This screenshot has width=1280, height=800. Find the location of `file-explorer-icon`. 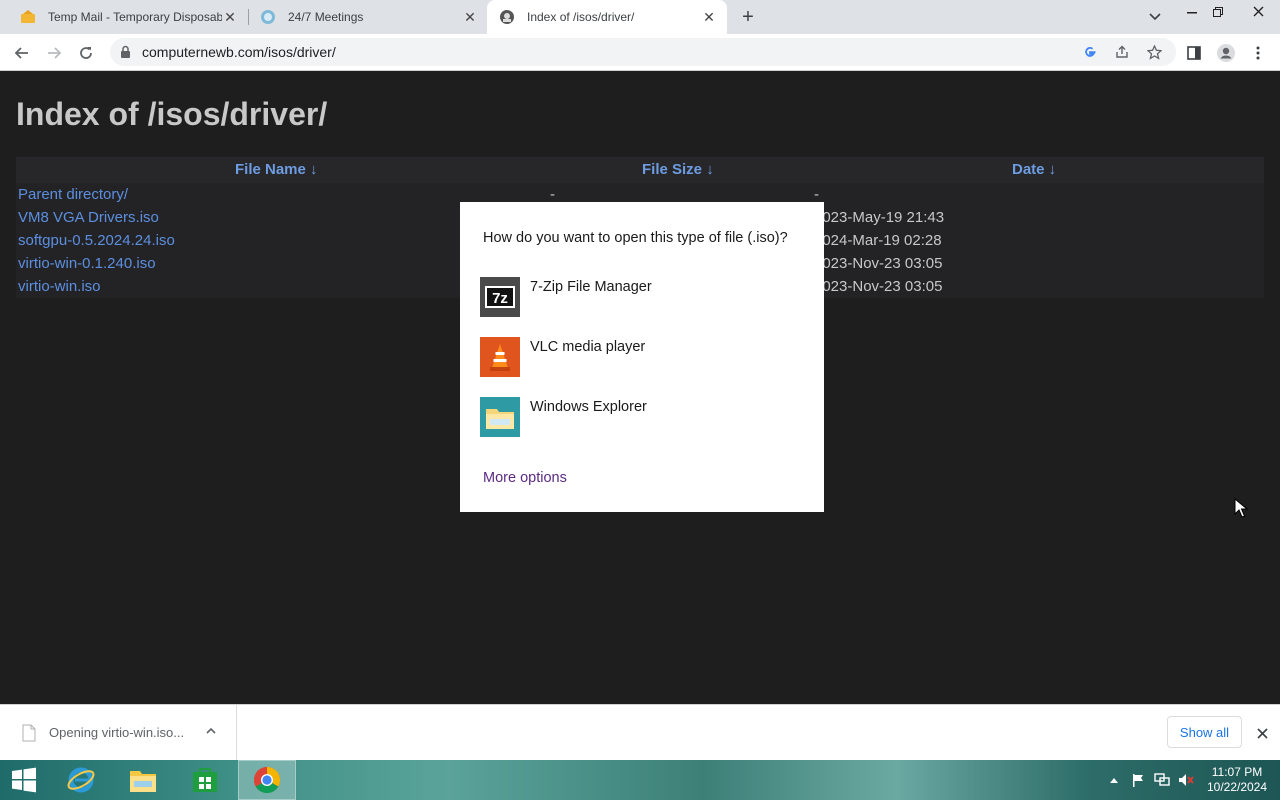

file-explorer-icon is located at coordinates (143, 781).